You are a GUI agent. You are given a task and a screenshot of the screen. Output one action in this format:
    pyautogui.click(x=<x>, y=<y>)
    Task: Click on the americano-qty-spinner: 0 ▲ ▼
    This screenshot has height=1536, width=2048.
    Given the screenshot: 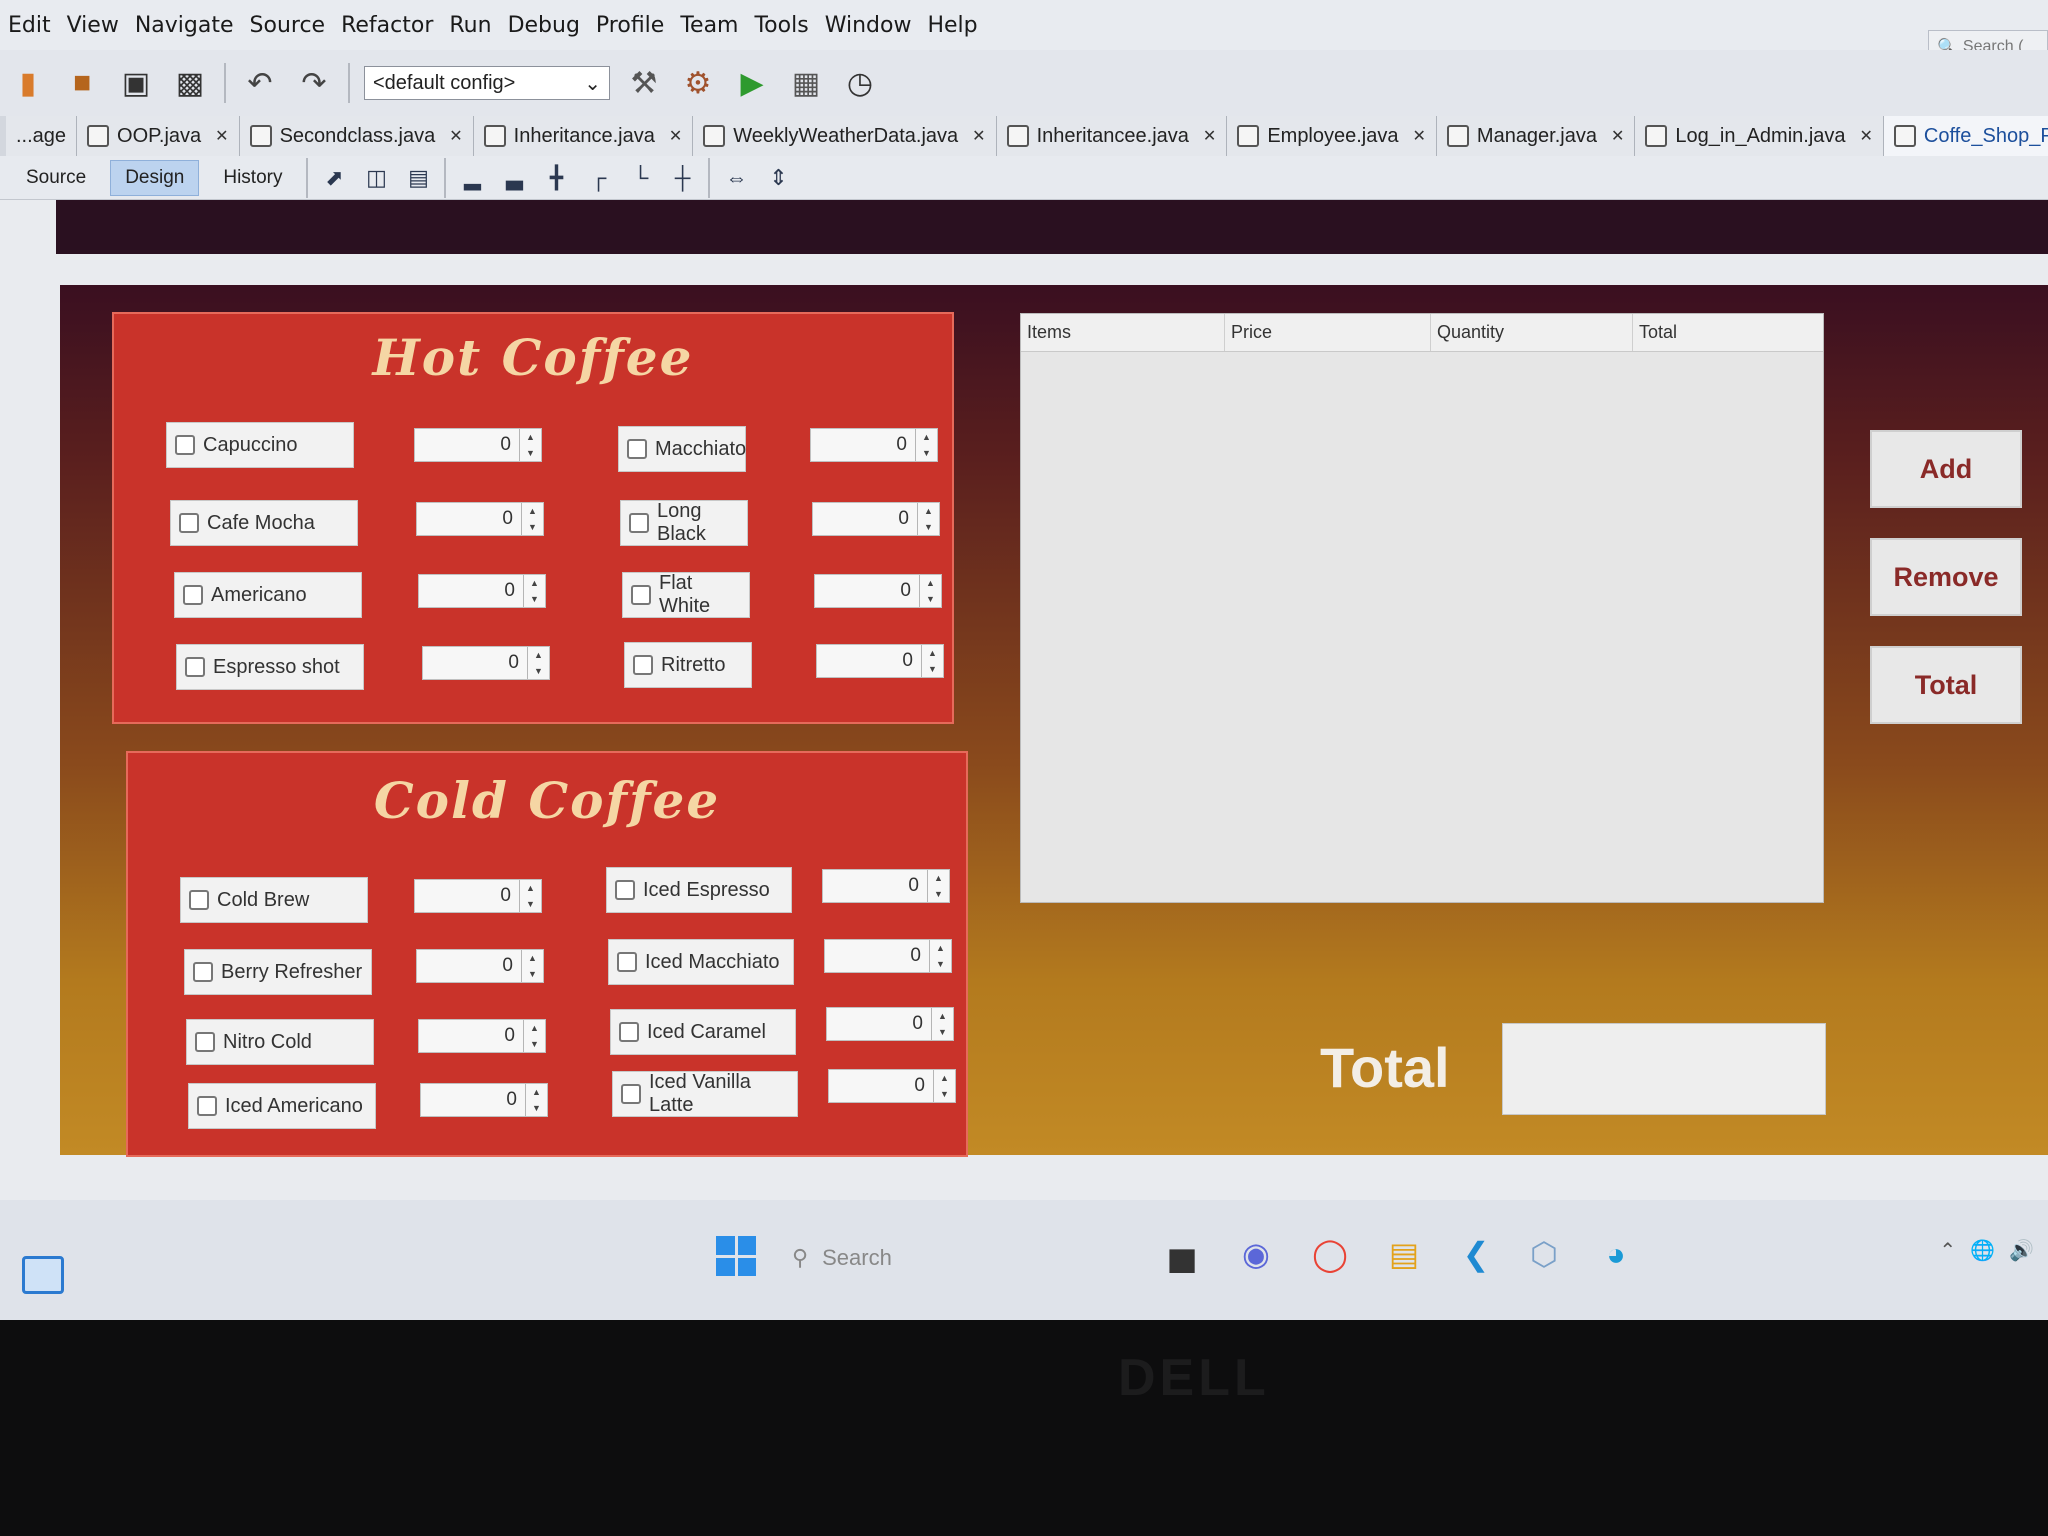 What is the action you would take?
    pyautogui.click(x=482, y=591)
    